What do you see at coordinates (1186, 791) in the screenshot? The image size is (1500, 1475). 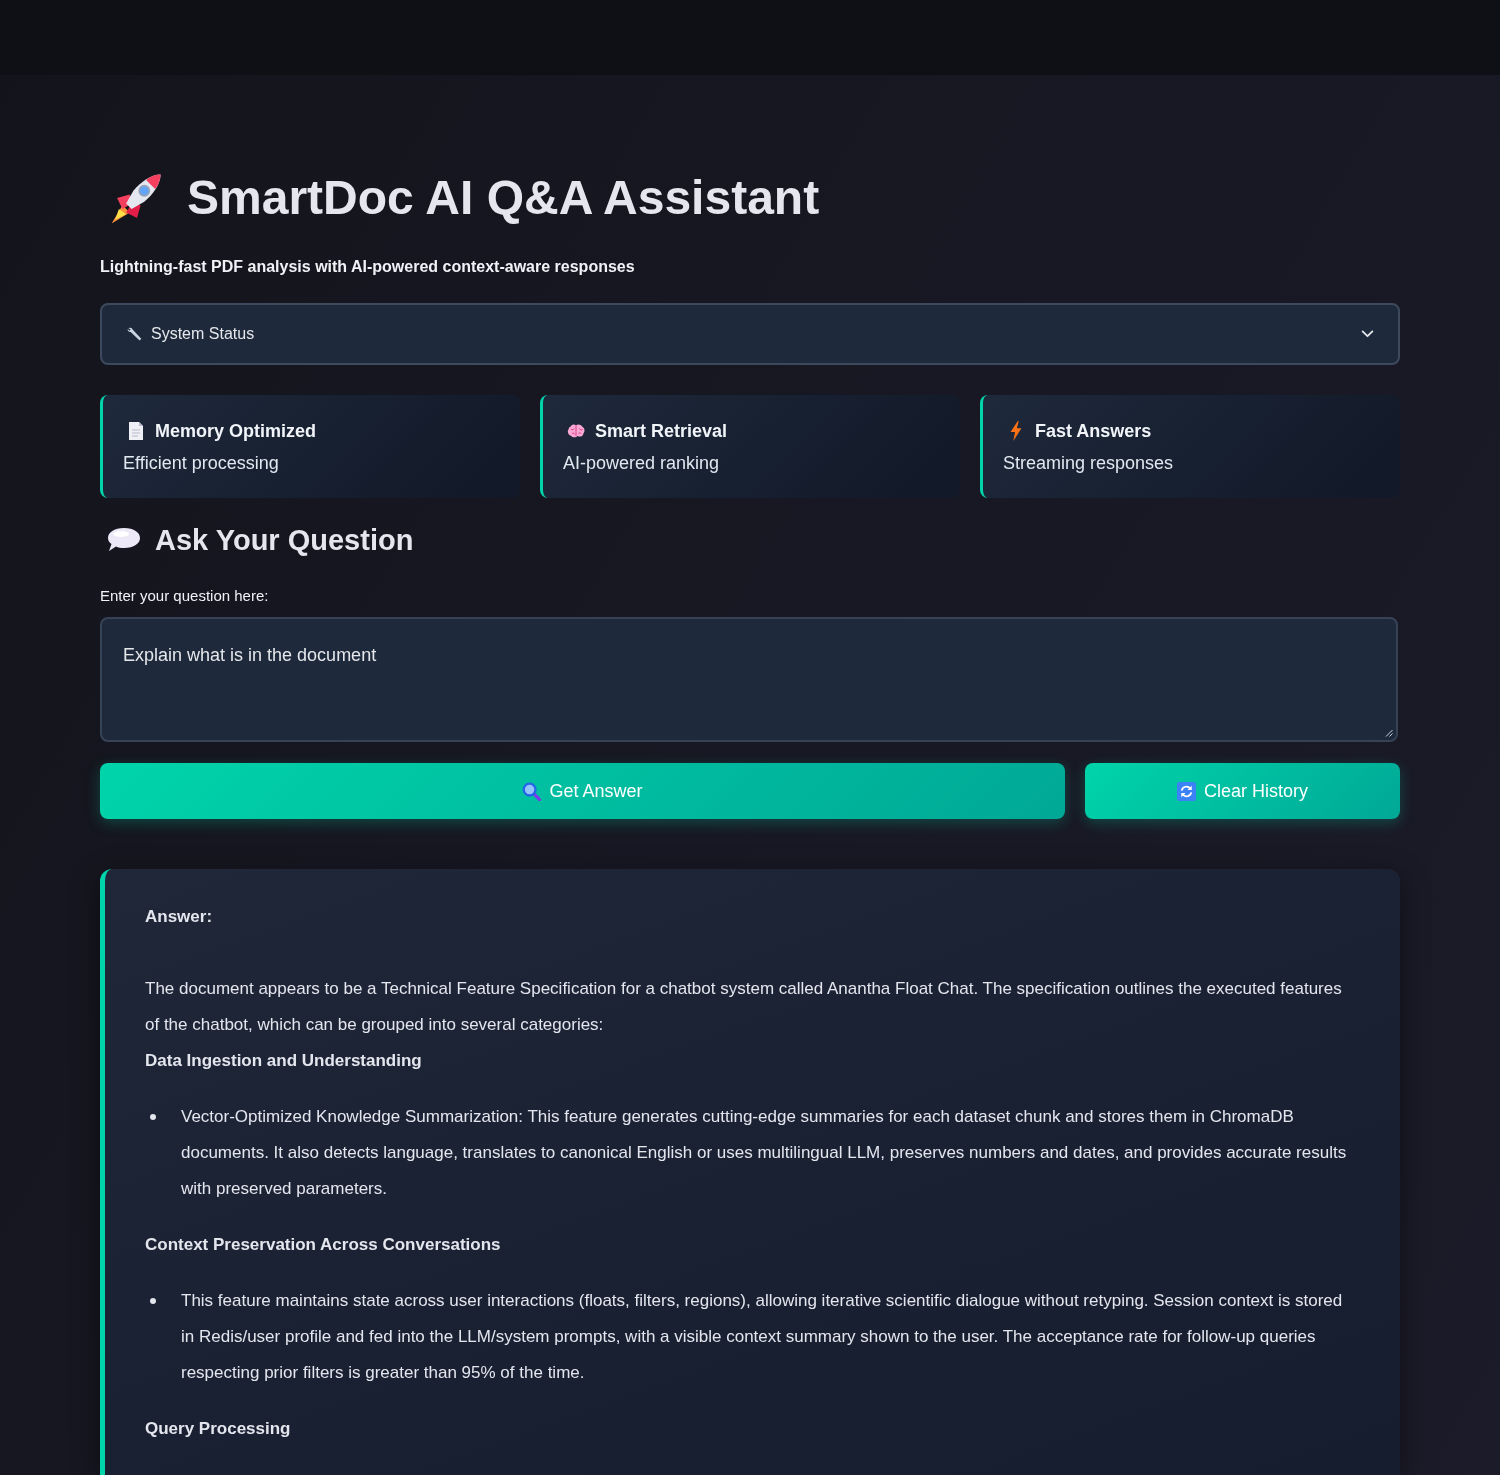 I see `refresh-icon` at bounding box center [1186, 791].